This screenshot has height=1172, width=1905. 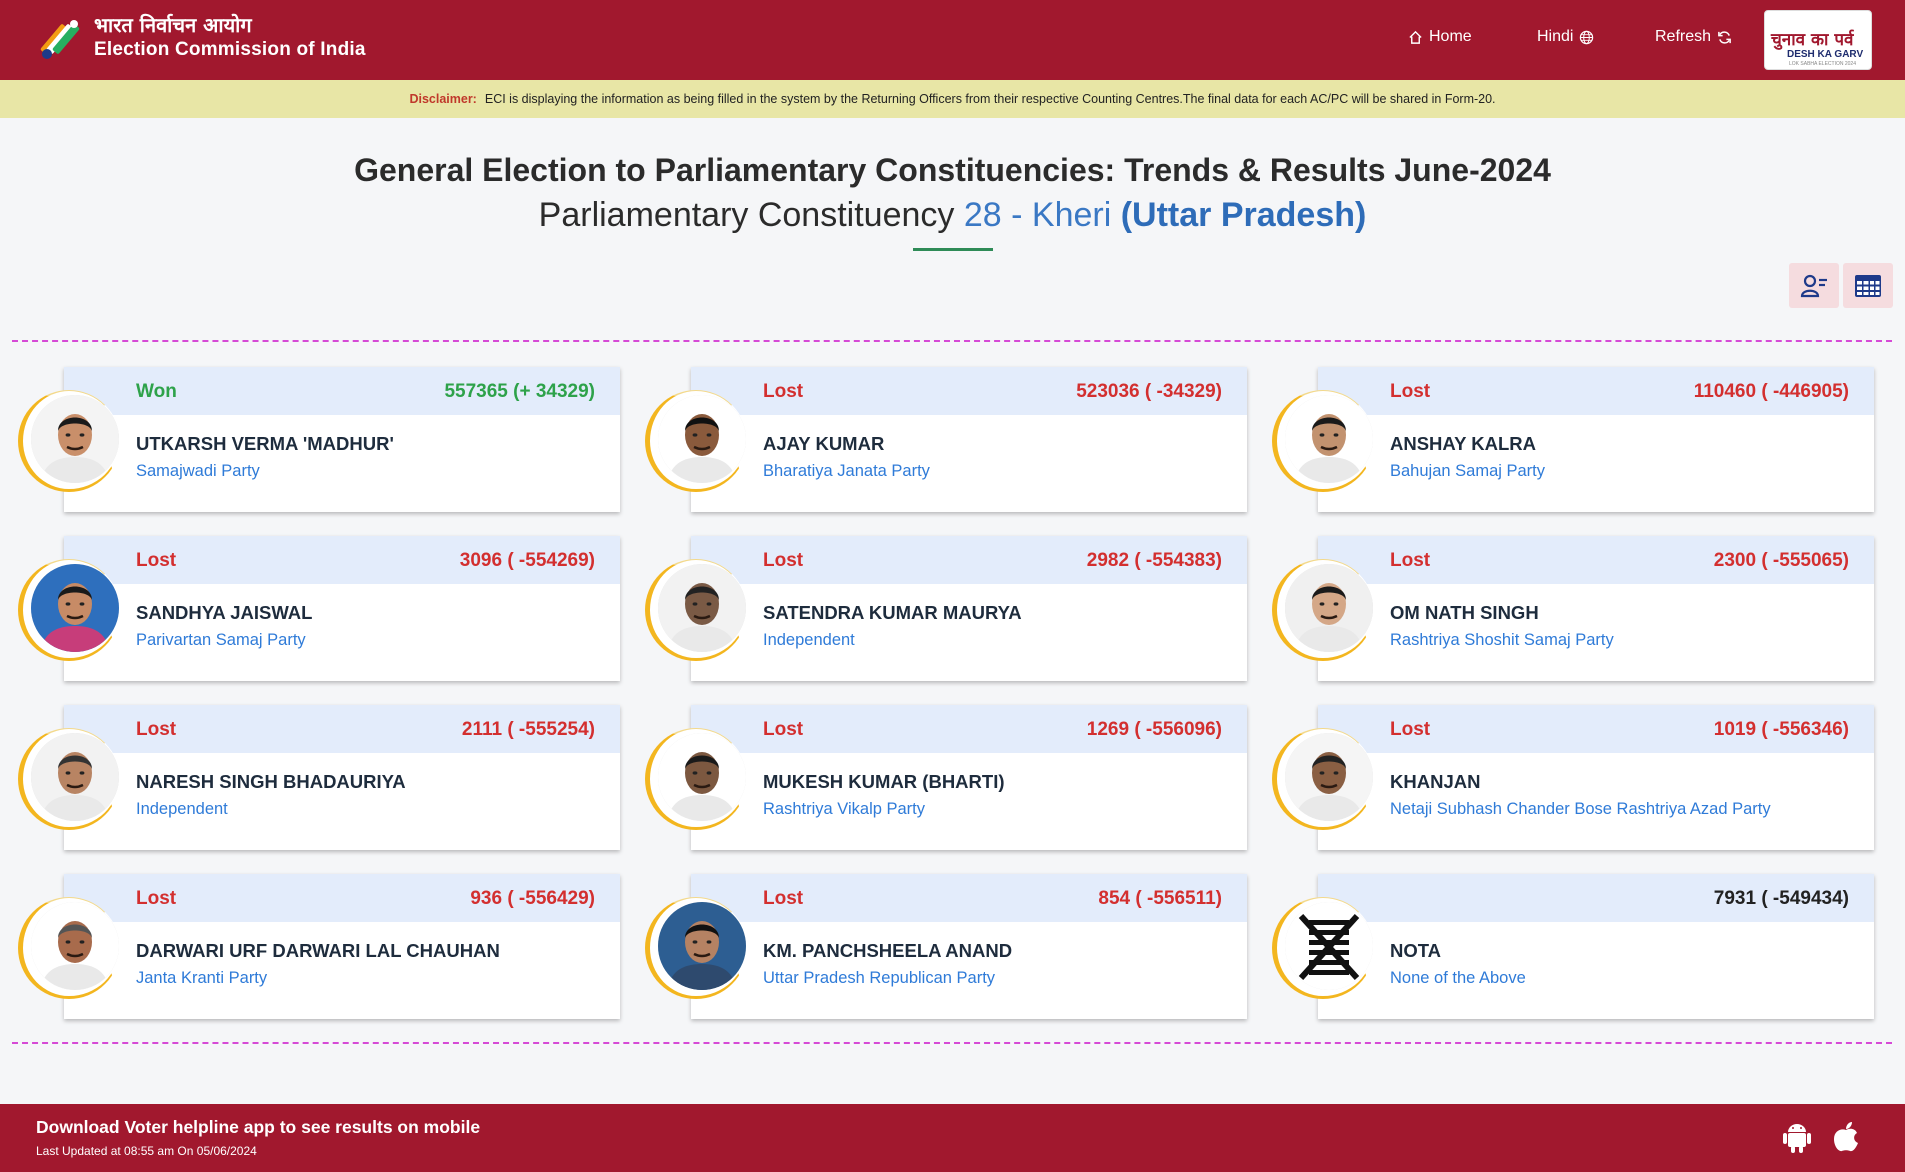 I want to click on home-link: Home, so click(x=1440, y=37).